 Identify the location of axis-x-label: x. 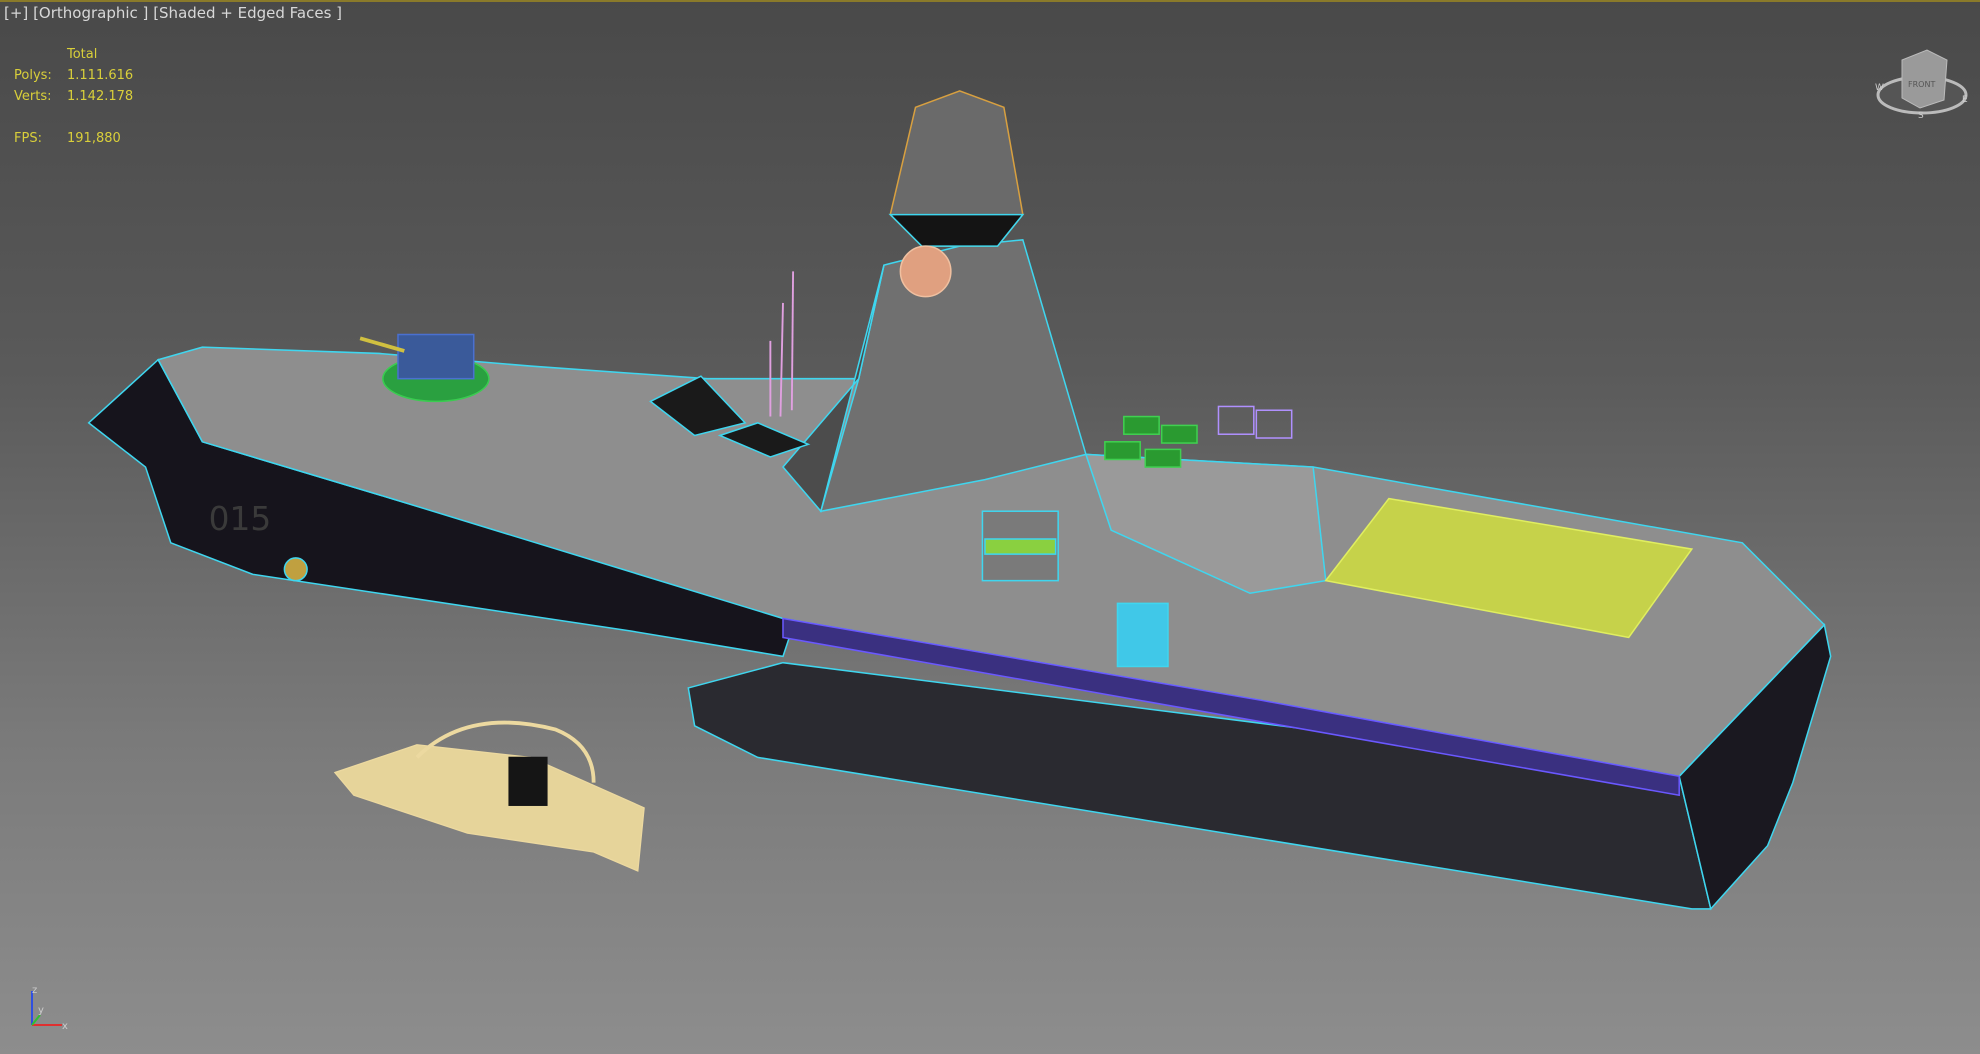
(65, 1026).